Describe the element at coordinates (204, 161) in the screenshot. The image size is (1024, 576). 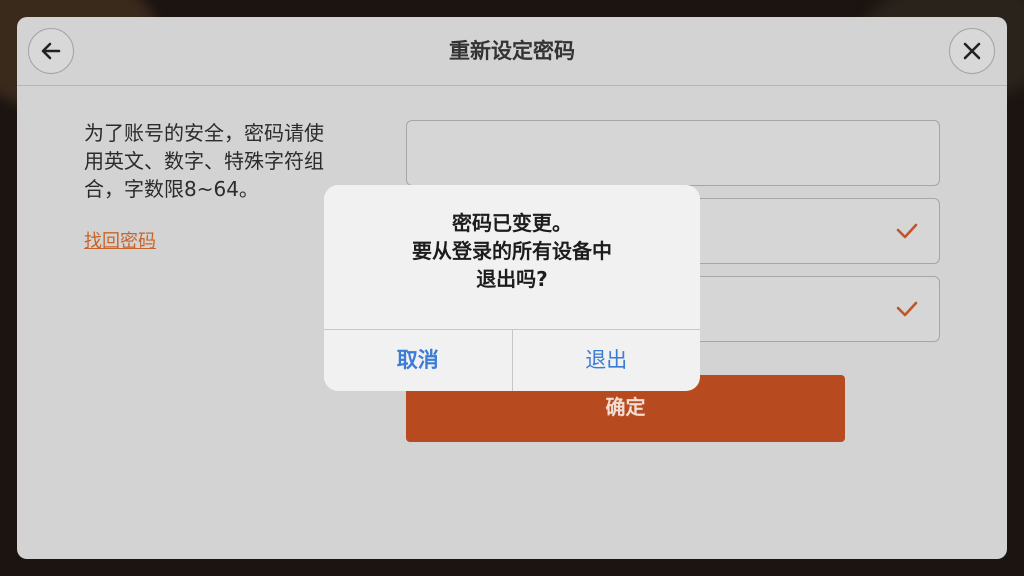
I see `password-rules-line: 用英文、数字、特殊字符组` at that location.